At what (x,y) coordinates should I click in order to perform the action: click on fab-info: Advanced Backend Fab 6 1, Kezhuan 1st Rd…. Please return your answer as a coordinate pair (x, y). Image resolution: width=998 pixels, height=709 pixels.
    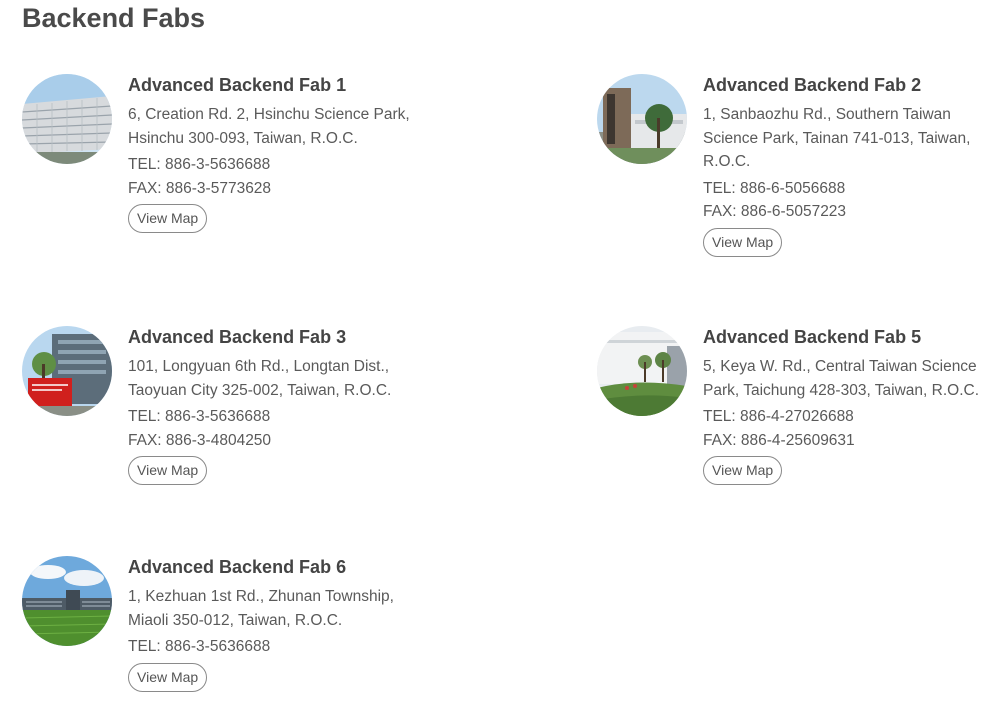
    Looking at the image, I should click on (278, 624).